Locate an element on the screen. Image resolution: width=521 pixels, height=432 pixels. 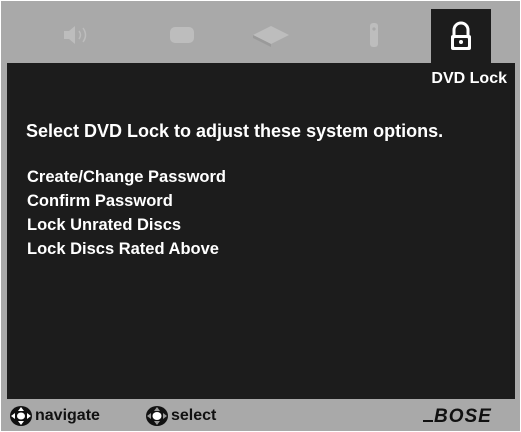
footer-bar: navigate select BOSE is located at coordinates (261, 416).